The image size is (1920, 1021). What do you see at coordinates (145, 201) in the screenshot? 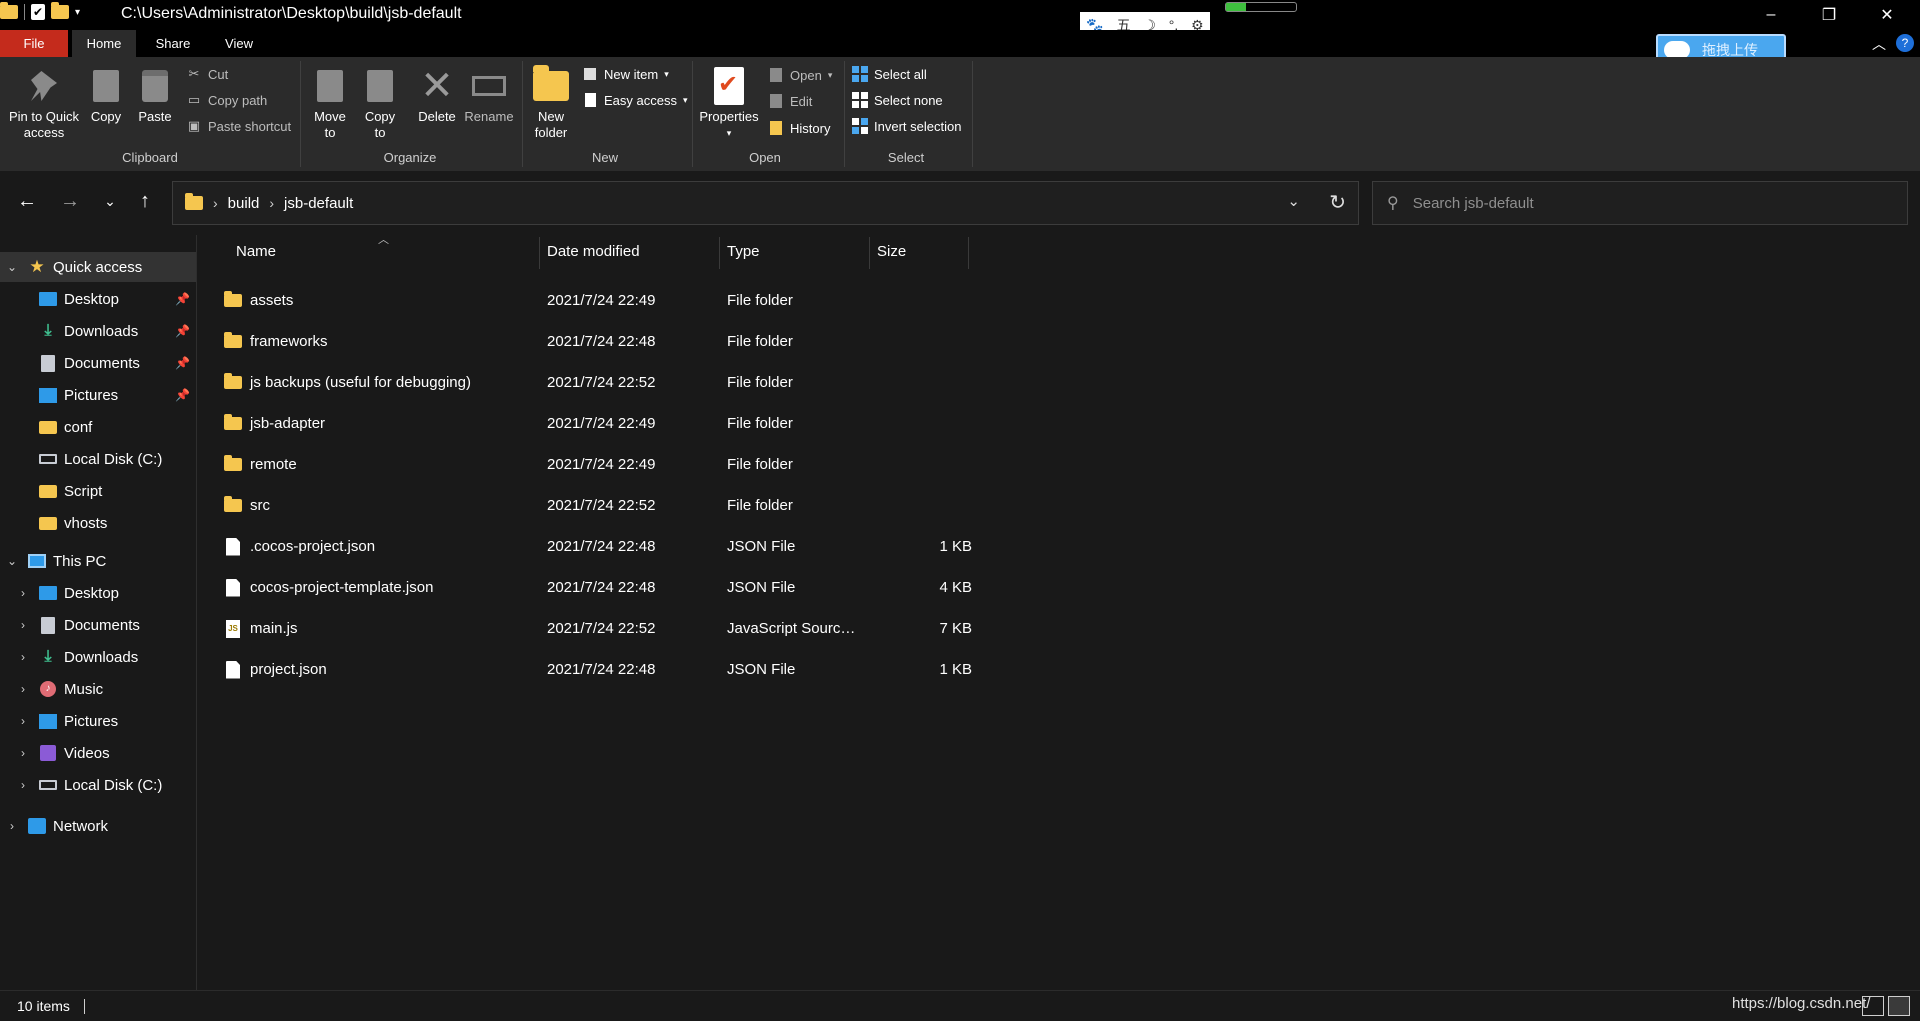
I see `up-button: ↑` at bounding box center [145, 201].